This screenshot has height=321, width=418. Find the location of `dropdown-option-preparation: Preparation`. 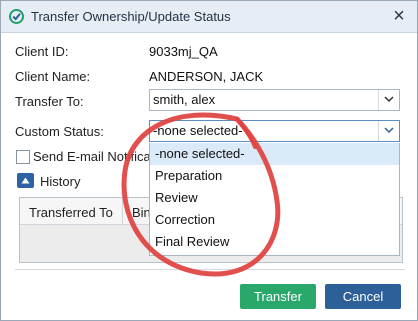

dropdown-option-preparation: Preparation is located at coordinates (274, 176).